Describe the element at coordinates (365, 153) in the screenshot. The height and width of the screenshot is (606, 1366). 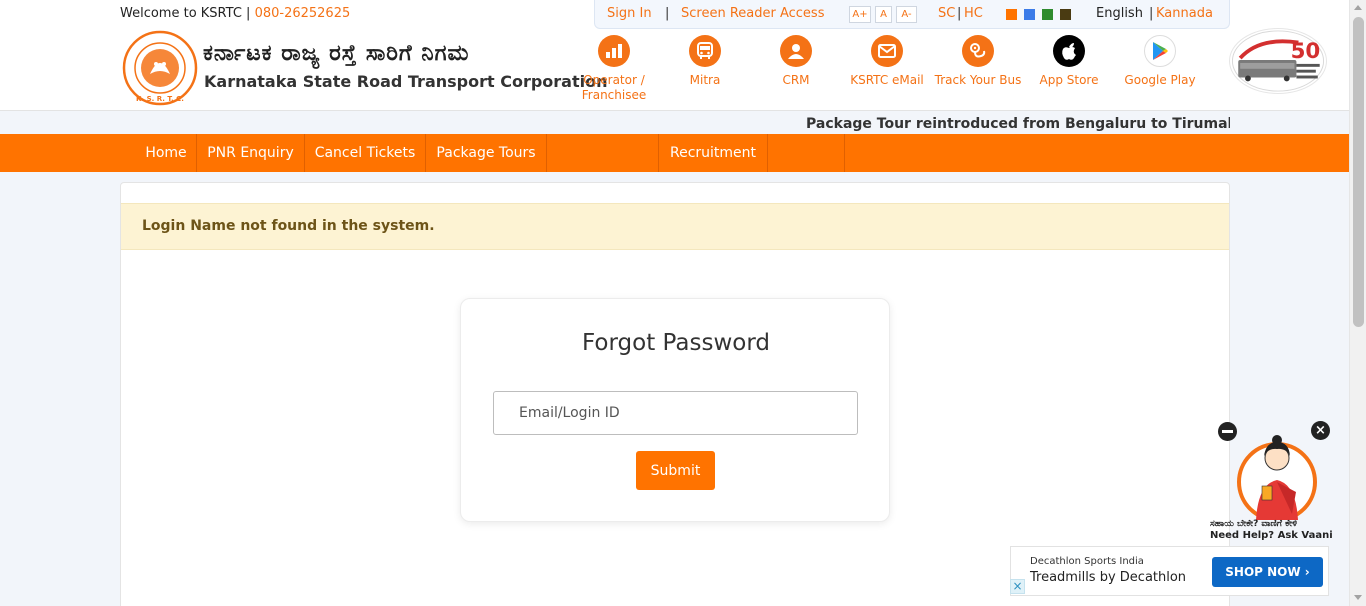
I see `nav-cancel-tickets: Cancel Tickets` at that location.